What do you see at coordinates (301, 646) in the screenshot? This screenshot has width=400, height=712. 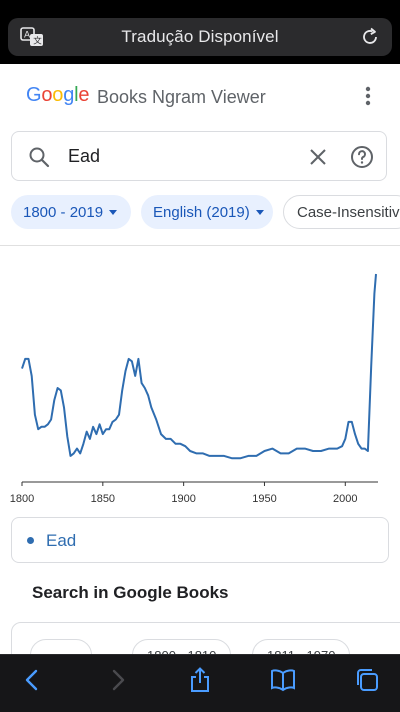 I see `books-range-chip: 1811 - 1970` at bounding box center [301, 646].